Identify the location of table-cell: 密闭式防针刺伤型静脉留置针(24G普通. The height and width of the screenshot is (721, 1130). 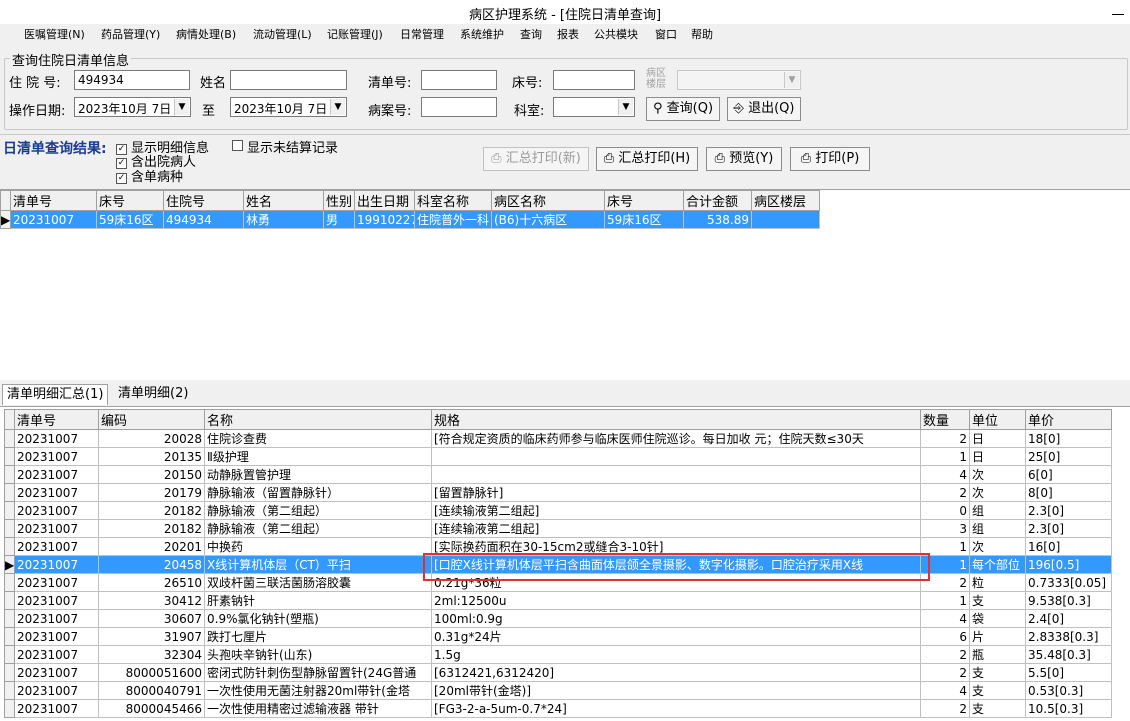
(318, 672).